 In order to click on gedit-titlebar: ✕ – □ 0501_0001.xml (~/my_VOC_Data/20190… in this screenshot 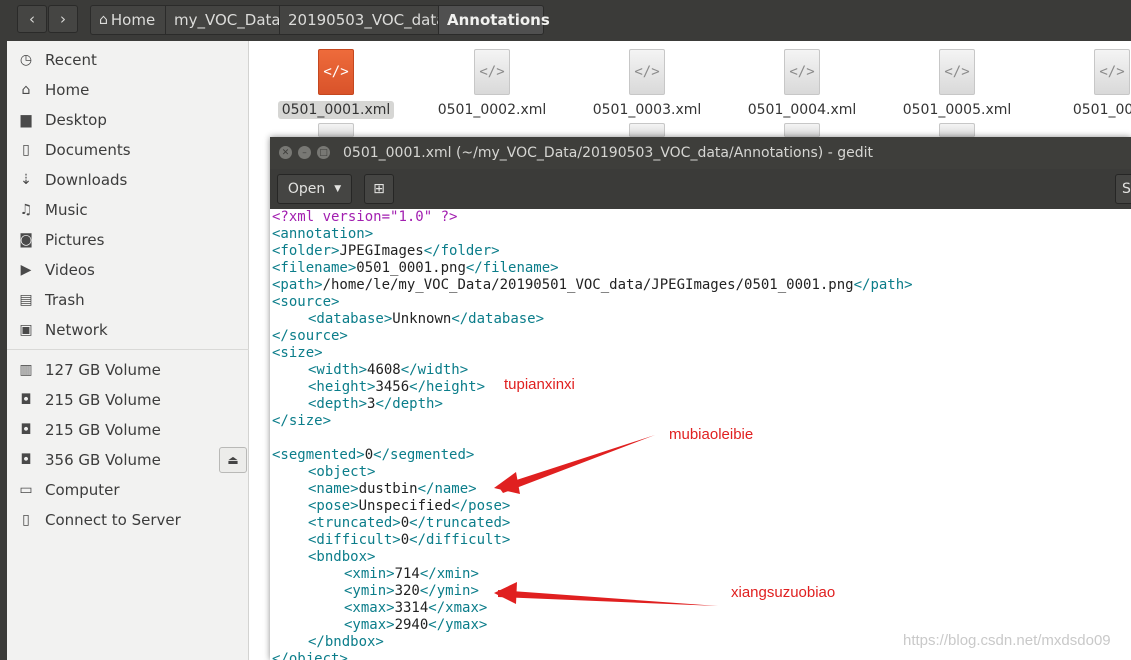, I will do `click(700, 153)`.